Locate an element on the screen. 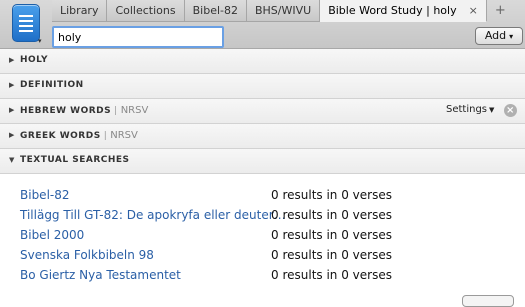  tab-bhs-wivu: BHS/WIVU is located at coordinates (283, 11).